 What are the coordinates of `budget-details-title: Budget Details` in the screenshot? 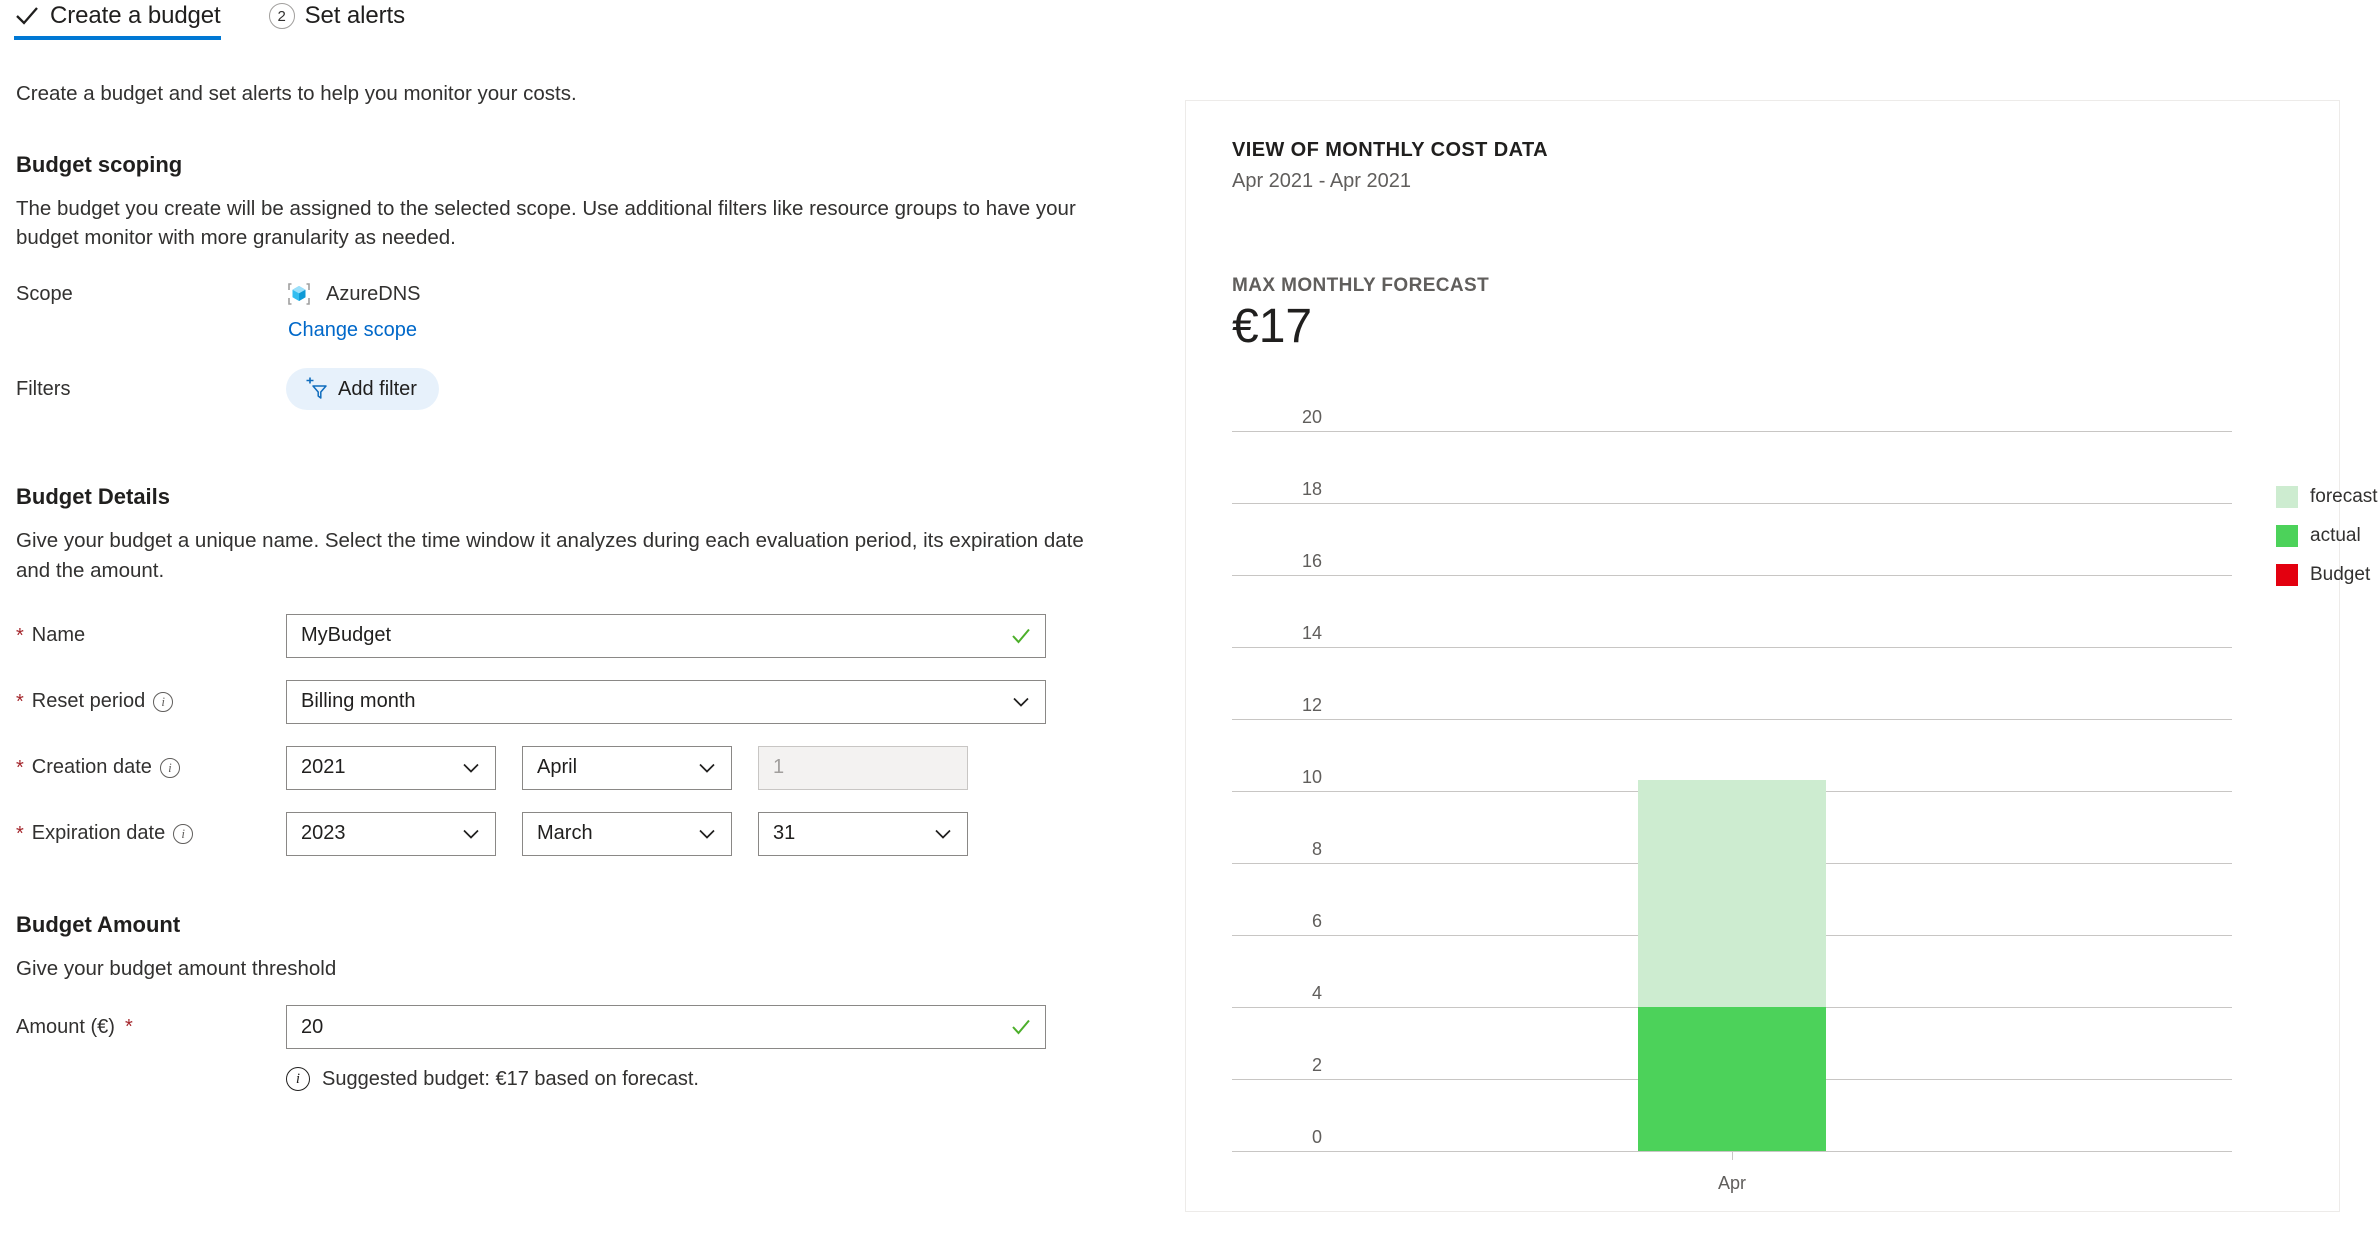 It's located at (93, 497).